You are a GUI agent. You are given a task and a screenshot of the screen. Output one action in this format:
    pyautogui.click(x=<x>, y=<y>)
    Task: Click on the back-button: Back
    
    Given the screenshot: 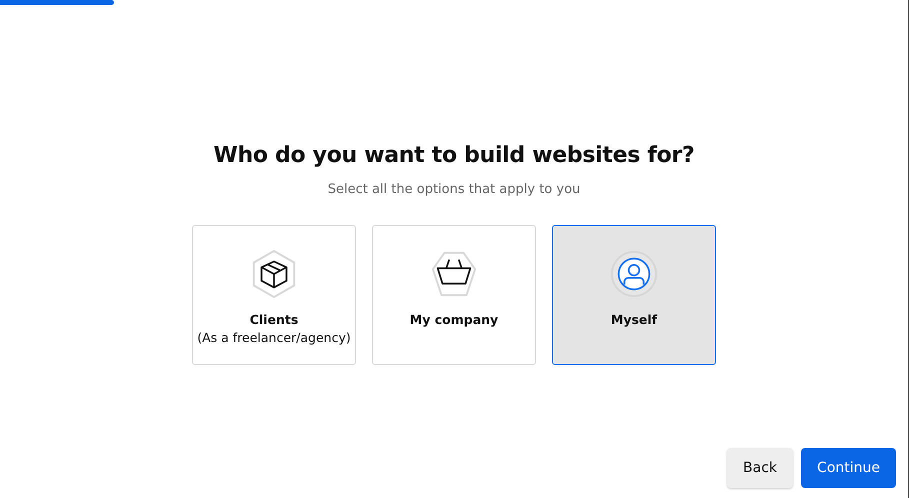 What is the action you would take?
    pyautogui.click(x=760, y=468)
    